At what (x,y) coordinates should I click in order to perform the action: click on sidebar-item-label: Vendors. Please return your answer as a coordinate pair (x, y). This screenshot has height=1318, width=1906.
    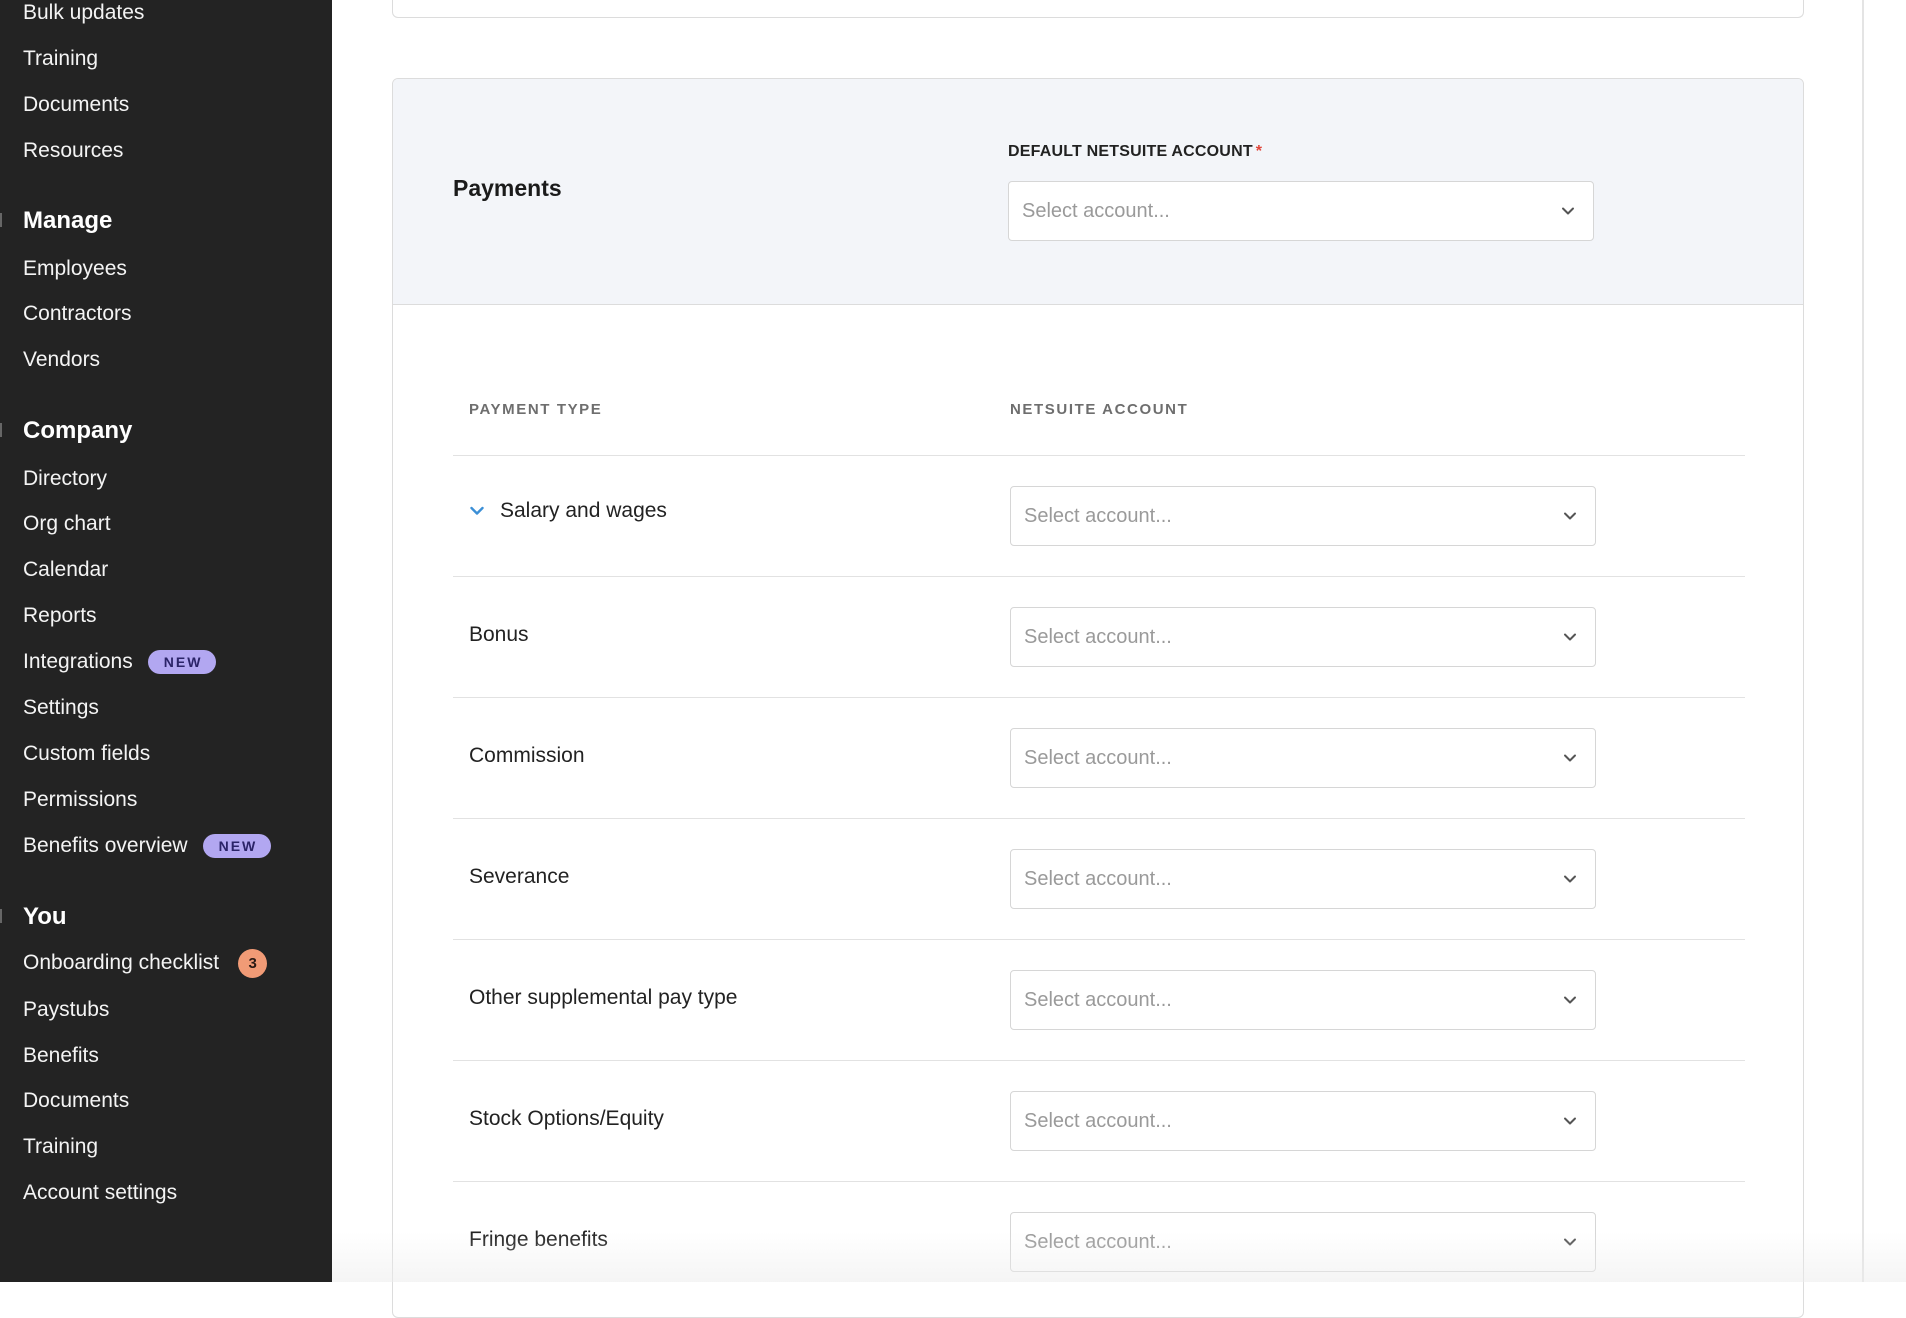
    Looking at the image, I should click on (62, 359).